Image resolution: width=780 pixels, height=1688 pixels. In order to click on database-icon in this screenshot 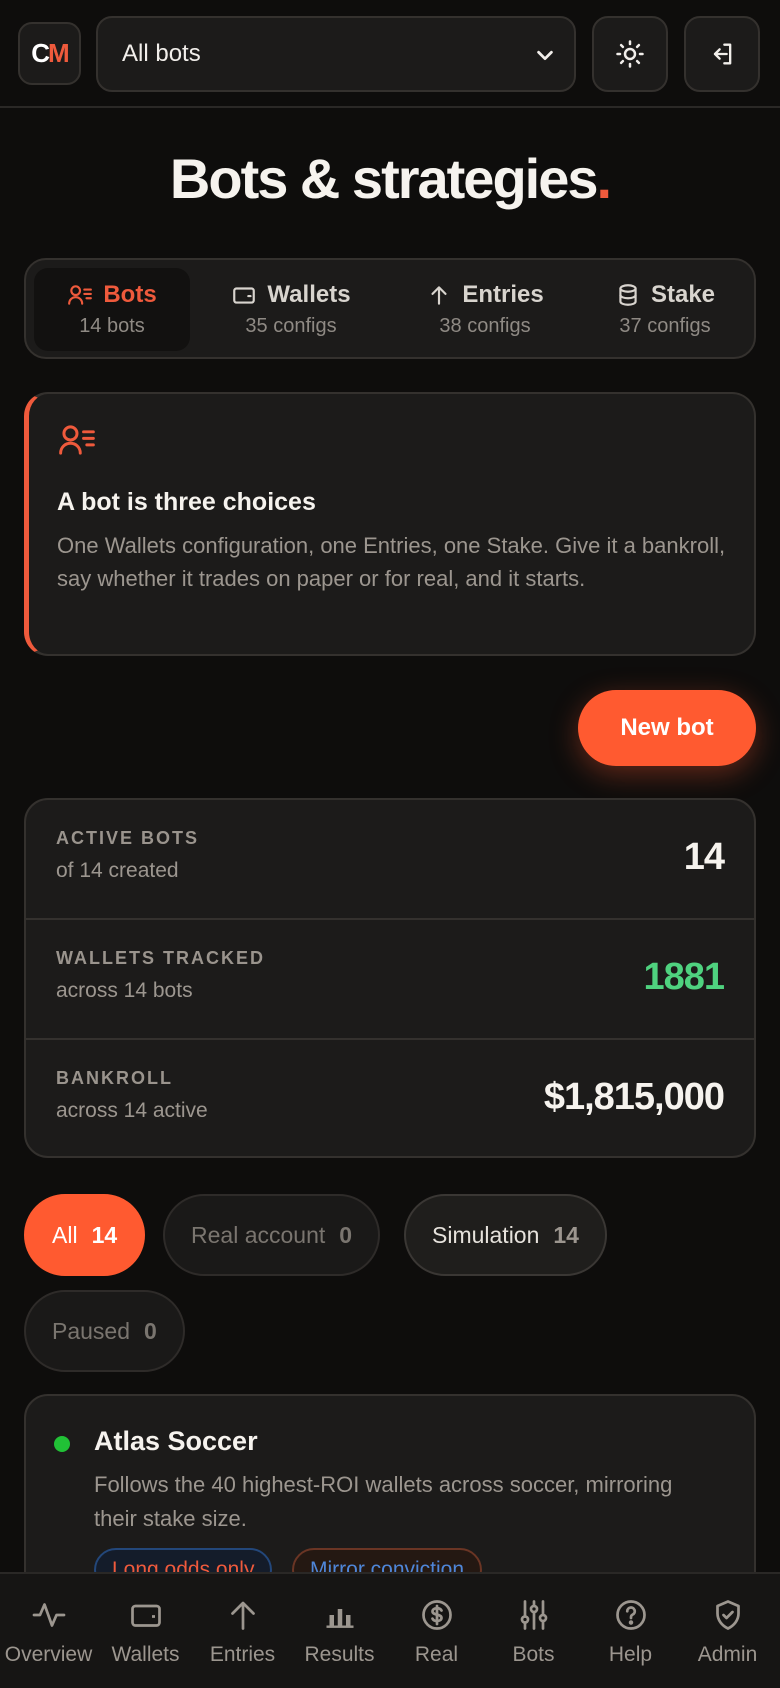, I will do `click(628, 295)`.